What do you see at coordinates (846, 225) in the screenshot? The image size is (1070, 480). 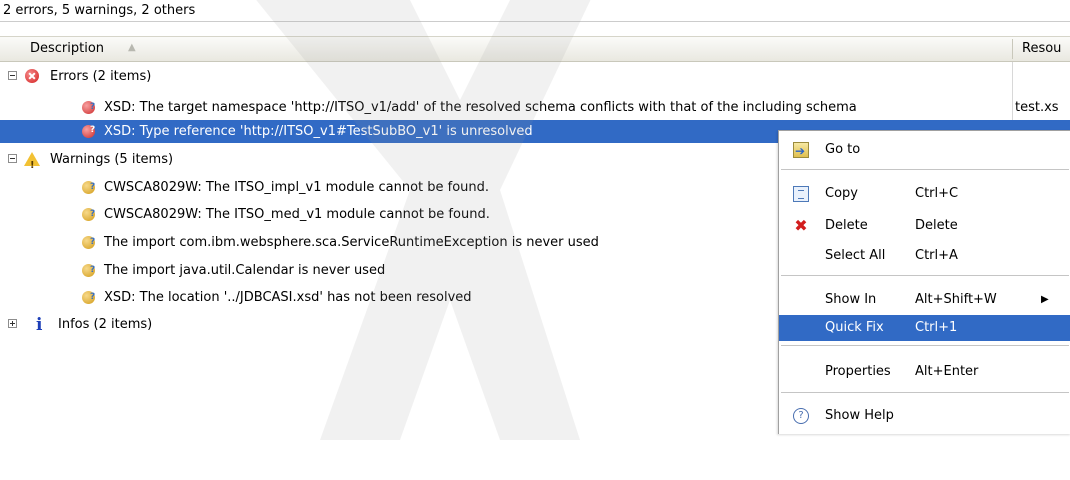 I see `menu-item-label: Delete` at bounding box center [846, 225].